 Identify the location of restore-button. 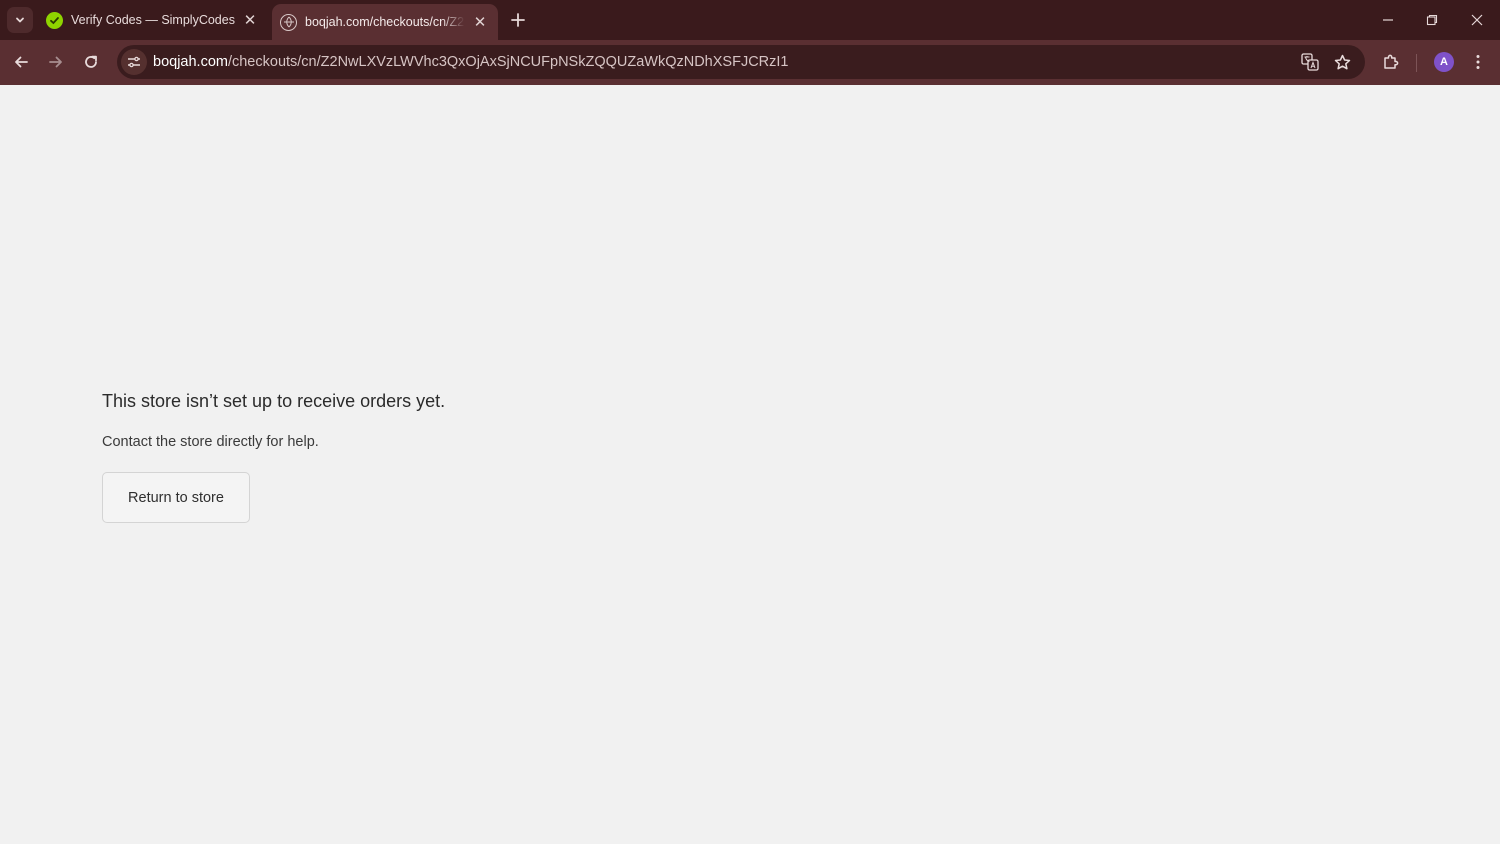
(1432, 20).